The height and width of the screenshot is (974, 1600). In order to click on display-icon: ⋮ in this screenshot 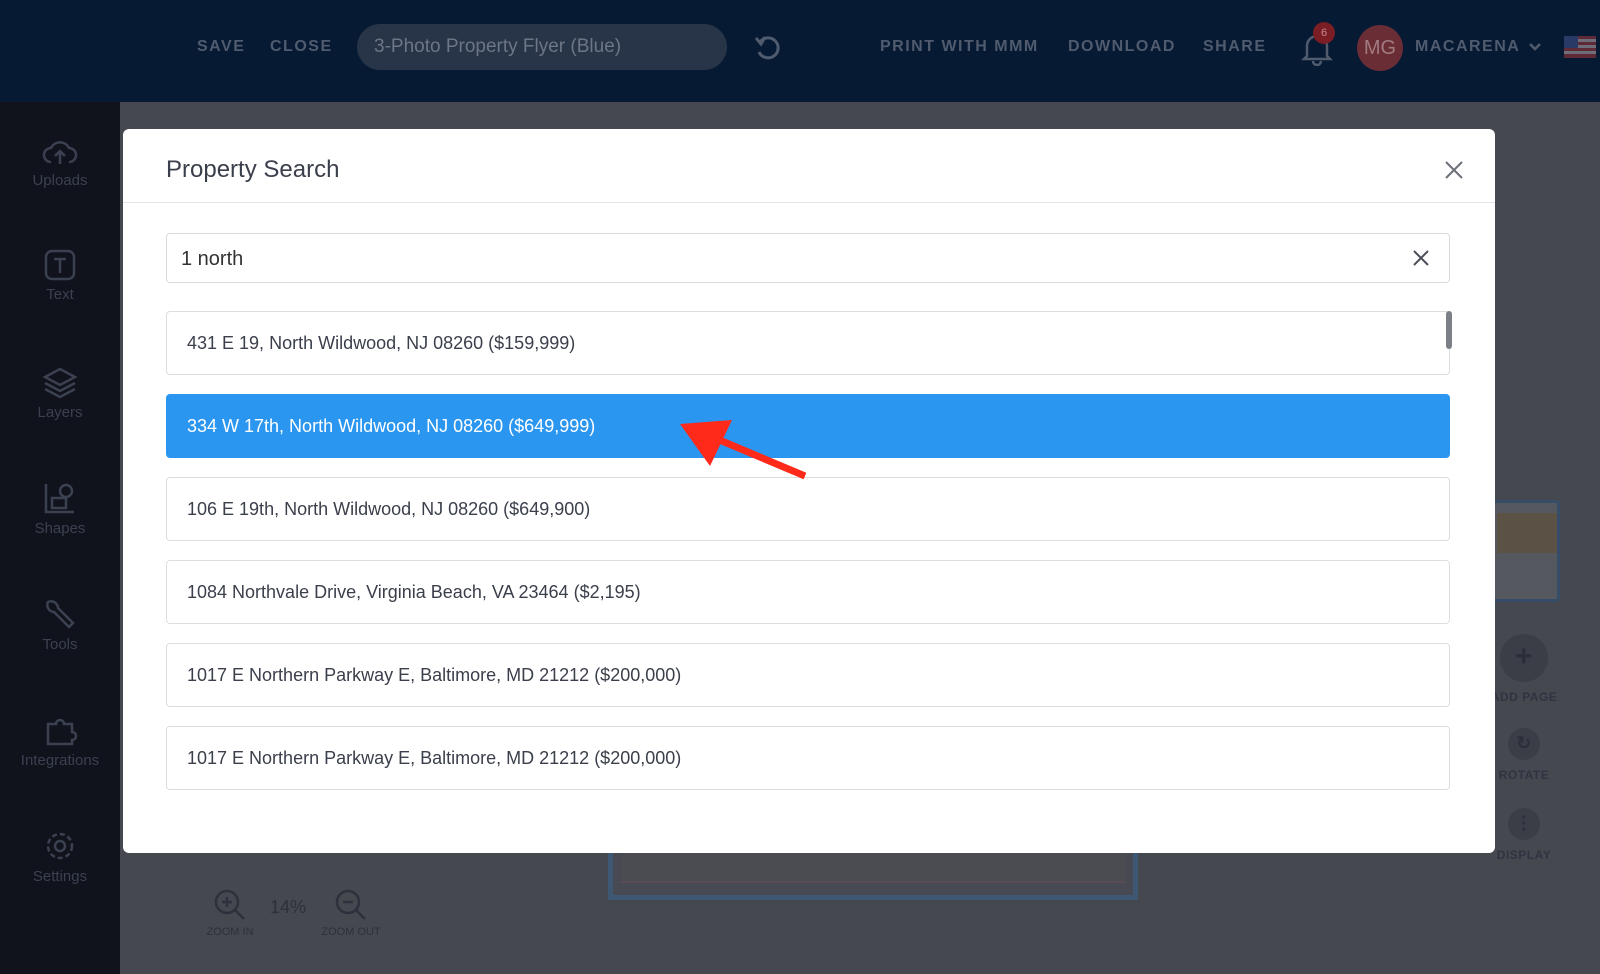, I will do `click(1524, 824)`.